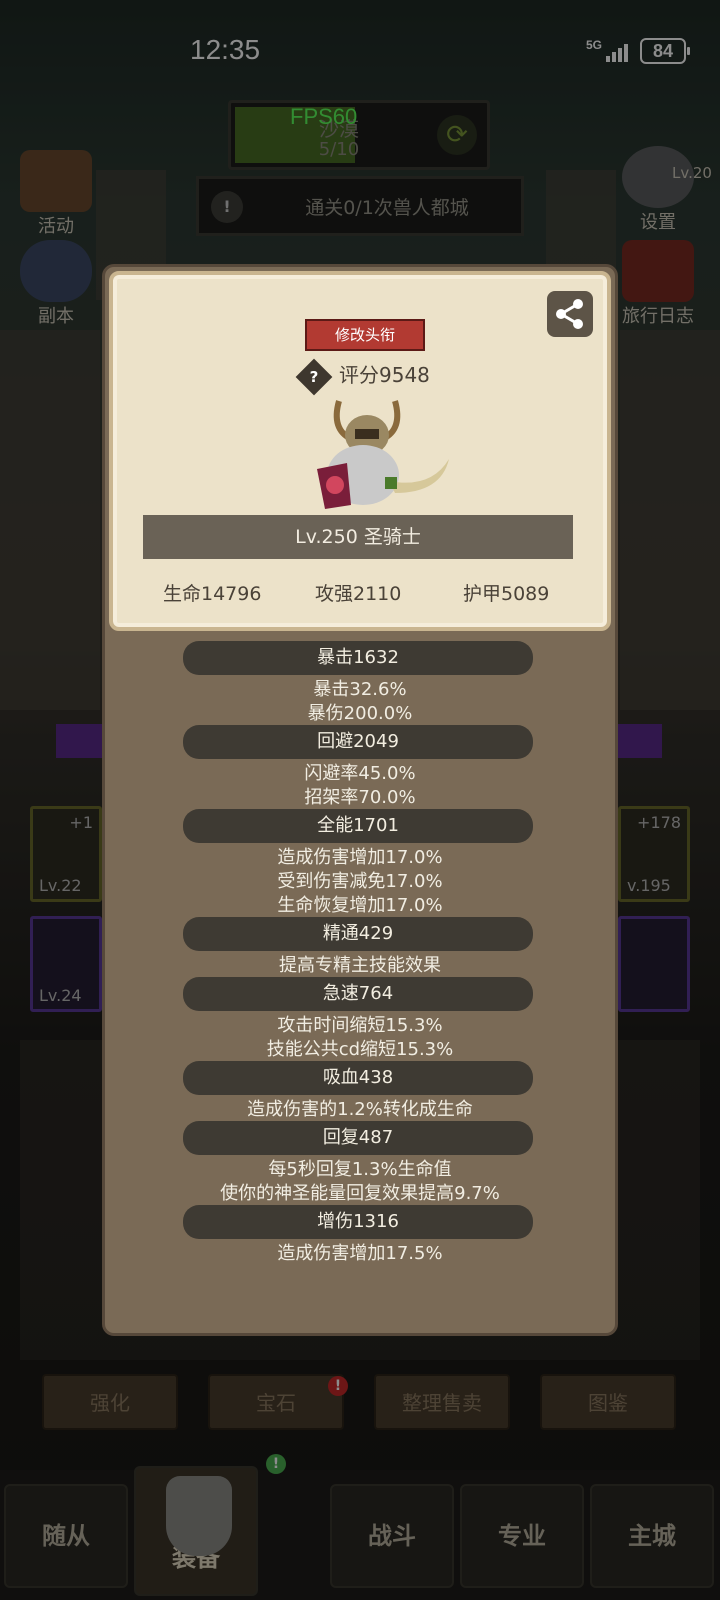 This screenshot has height=1600, width=720. What do you see at coordinates (360, 1109) in the screenshot?
I see `attr-line: 造成伤害的1.2%转化成生命` at bounding box center [360, 1109].